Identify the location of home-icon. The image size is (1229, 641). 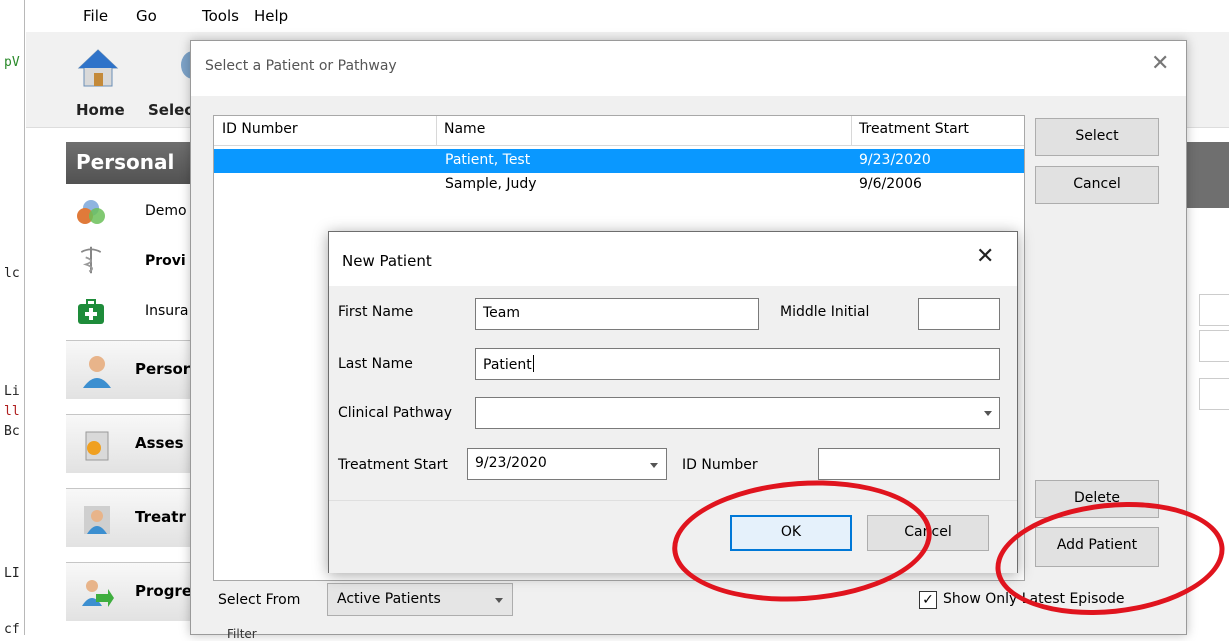
(98, 68).